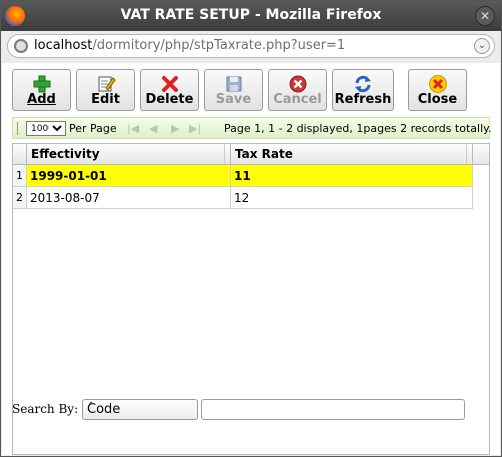 The height and width of the screenshot is (457, 502). What do you see at coordinates (20, 154) in the screenshot?
I see `row-number-header` at bounding box center [20, 154].